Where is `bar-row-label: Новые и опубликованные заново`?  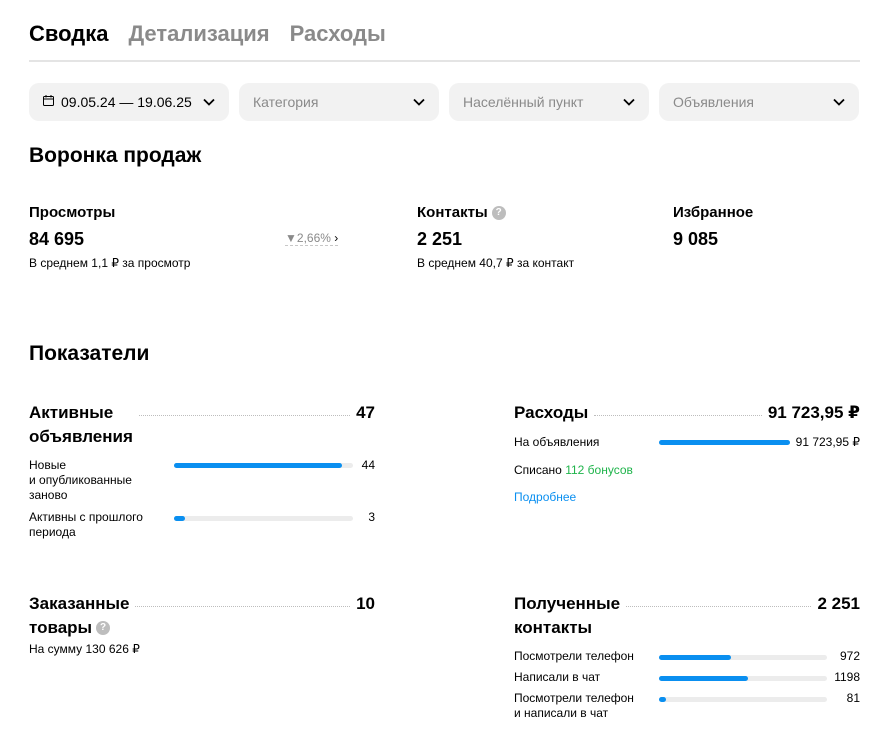 bar-row-label: Новые и опубликованные заново is located at coordinates (80, 480).